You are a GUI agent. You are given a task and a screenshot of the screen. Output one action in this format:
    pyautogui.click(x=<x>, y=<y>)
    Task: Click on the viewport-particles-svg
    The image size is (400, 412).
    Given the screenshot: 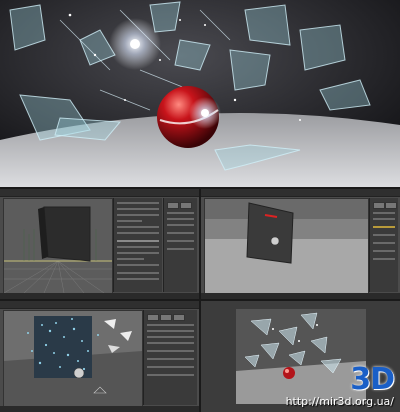 What is the action you would take?
    pyautogui.click(x=73, y=358)
    